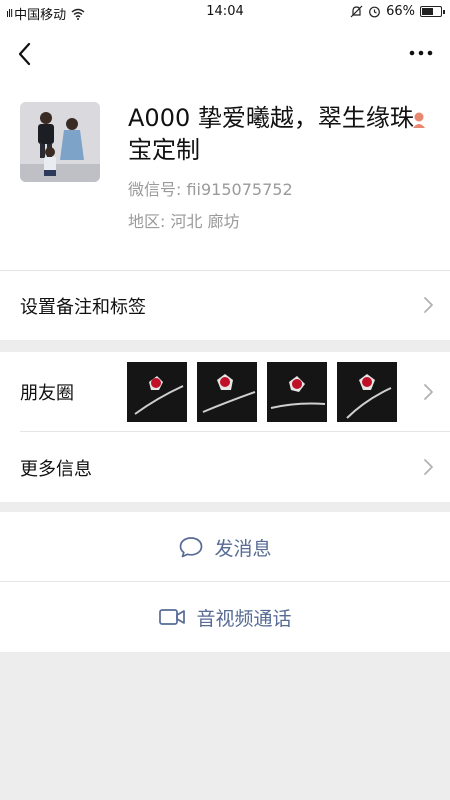  What do you see at coordinates (83, 307) in the screenshot?
I see `remark-tags-label: 设置备注和标签` at bounding box center [83, 307].